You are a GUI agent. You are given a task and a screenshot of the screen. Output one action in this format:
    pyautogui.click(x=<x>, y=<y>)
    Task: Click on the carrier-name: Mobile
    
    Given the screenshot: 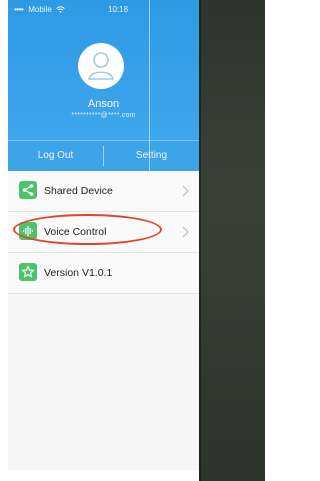 What is the action you would take?
    pyautogui.click(x=40, y=9)
    